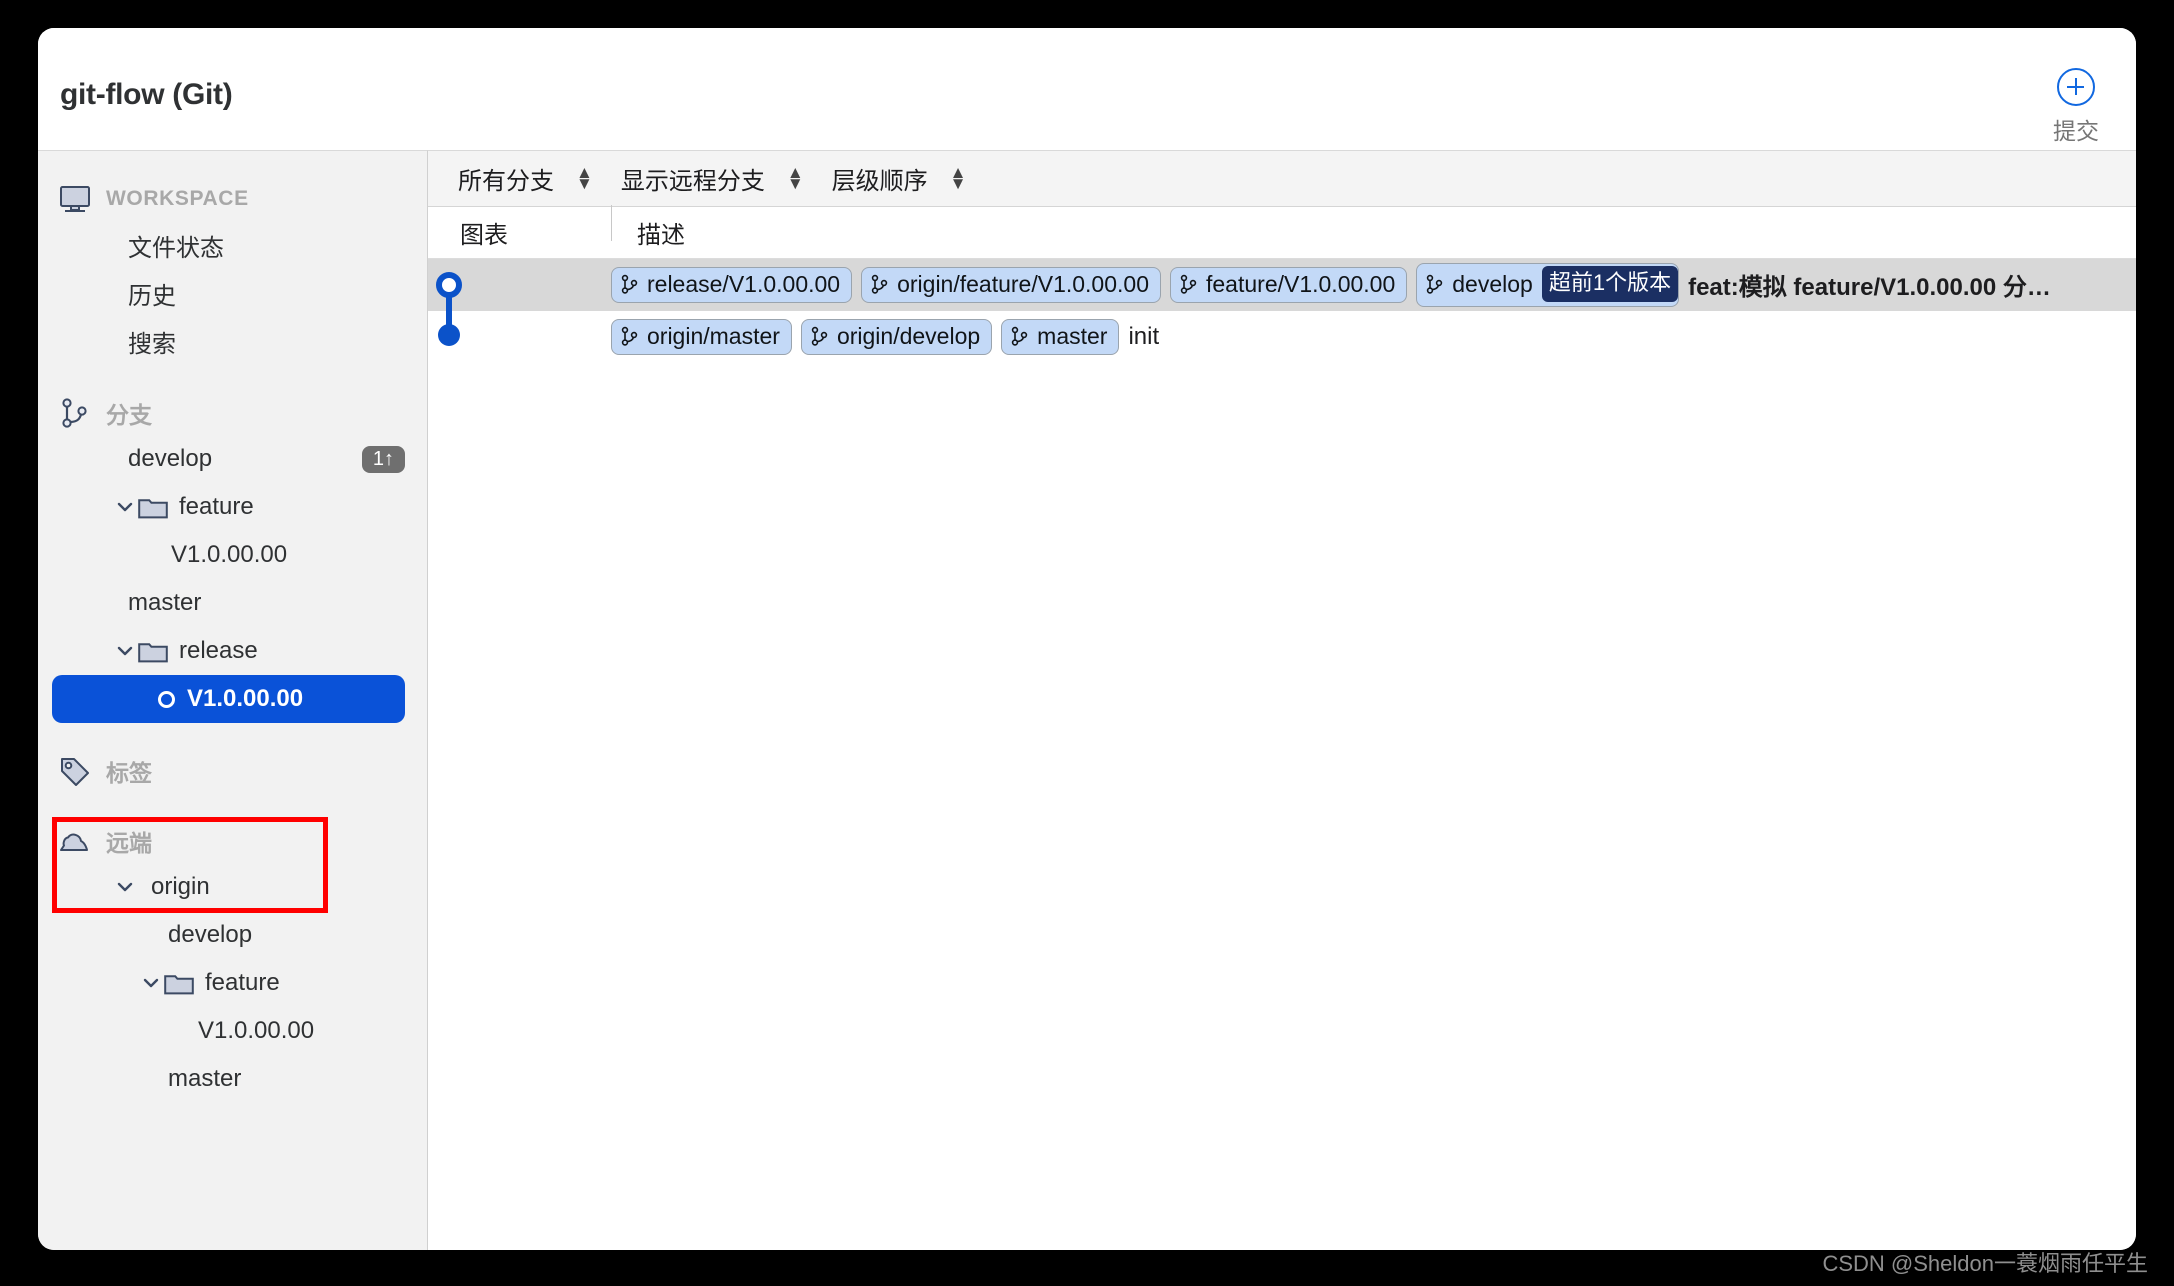  What do you see at coordinates (176, 248) in the screenshot?
I see `sidebar-item-label: 文件状态` at bounding box center [176, 248].